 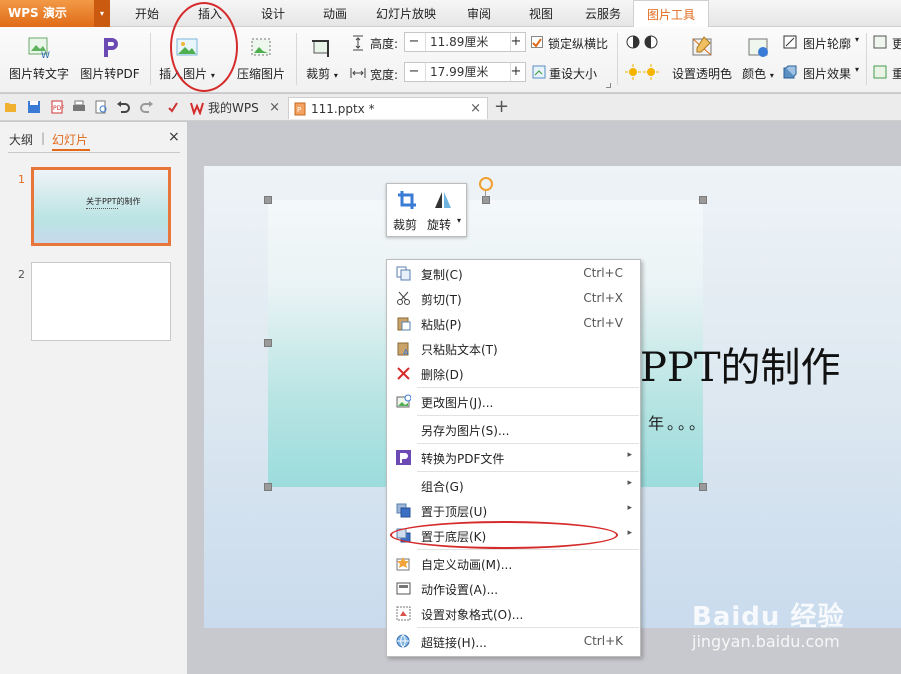 I want to click on menu-item-group: 组合(G) ▸, so click(x=513, y=485).